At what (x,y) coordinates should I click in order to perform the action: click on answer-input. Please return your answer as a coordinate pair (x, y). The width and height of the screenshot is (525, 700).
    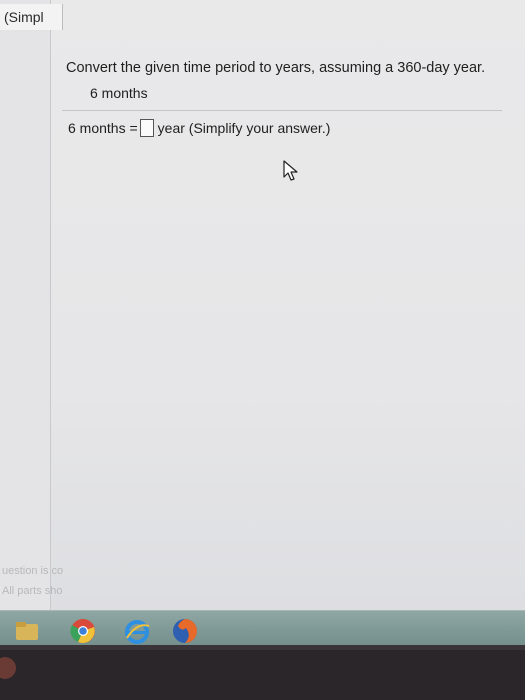
    Looking at the image, I should click on (146, 128).